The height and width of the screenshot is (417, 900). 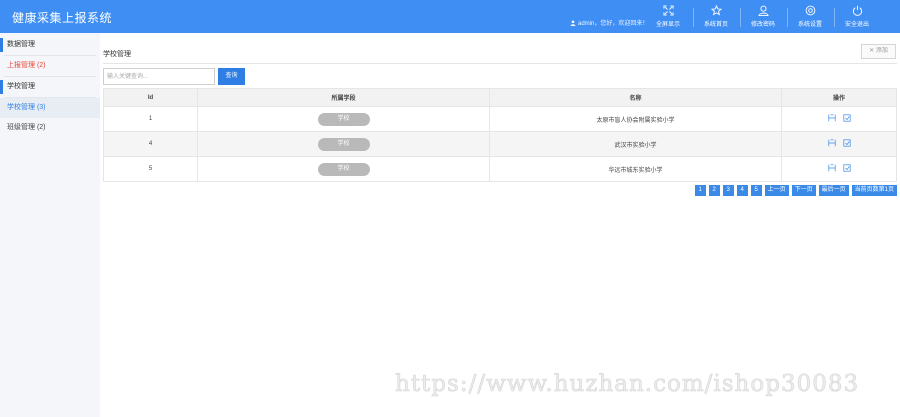 I want to click on heading-divider, so click(x=500, y=63).